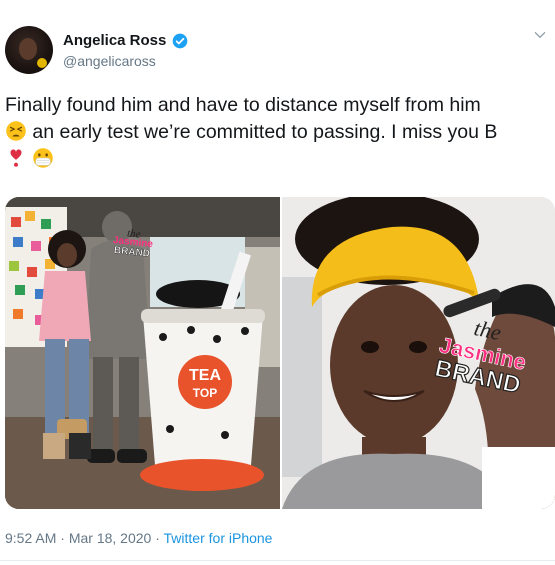 Image resolution: width=555 pixels, height=565 pixels. I want to click on mask-face-emoji-icon, so click(43, 158).